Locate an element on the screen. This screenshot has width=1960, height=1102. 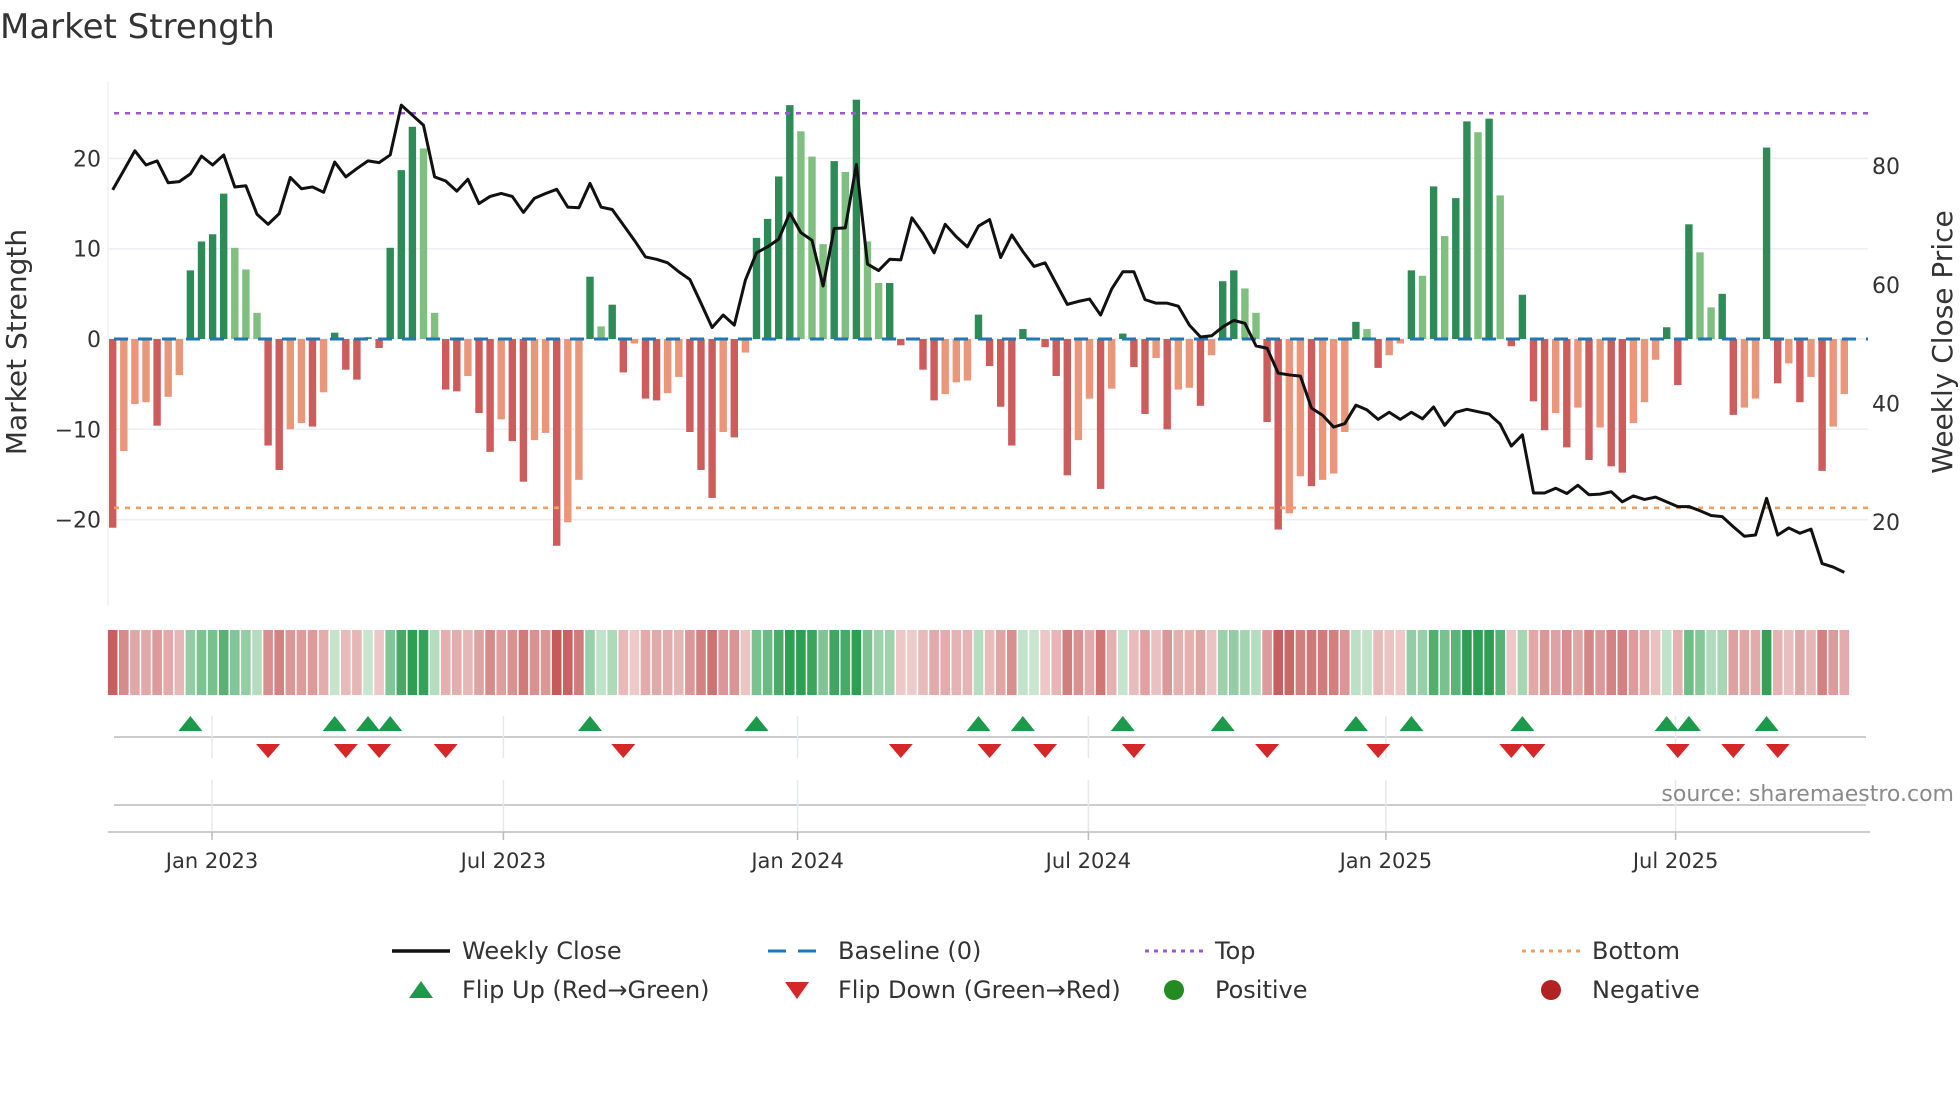
legend-label: Bottom is located at coordinates (1636, 951).